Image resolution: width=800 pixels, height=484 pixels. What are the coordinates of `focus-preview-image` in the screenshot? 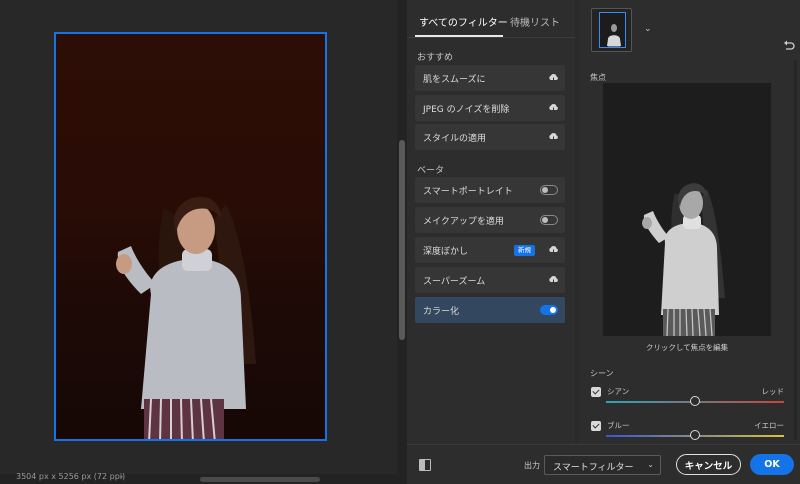 It's located at (687, 209).